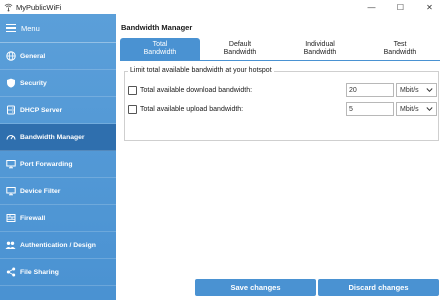 Image resolution: width=444 pixels, height=300 pixels. What do you see at coordinates (8, 7) in the screenshot?
I see `wifi-app-icon` at bounding box center [8, 7].